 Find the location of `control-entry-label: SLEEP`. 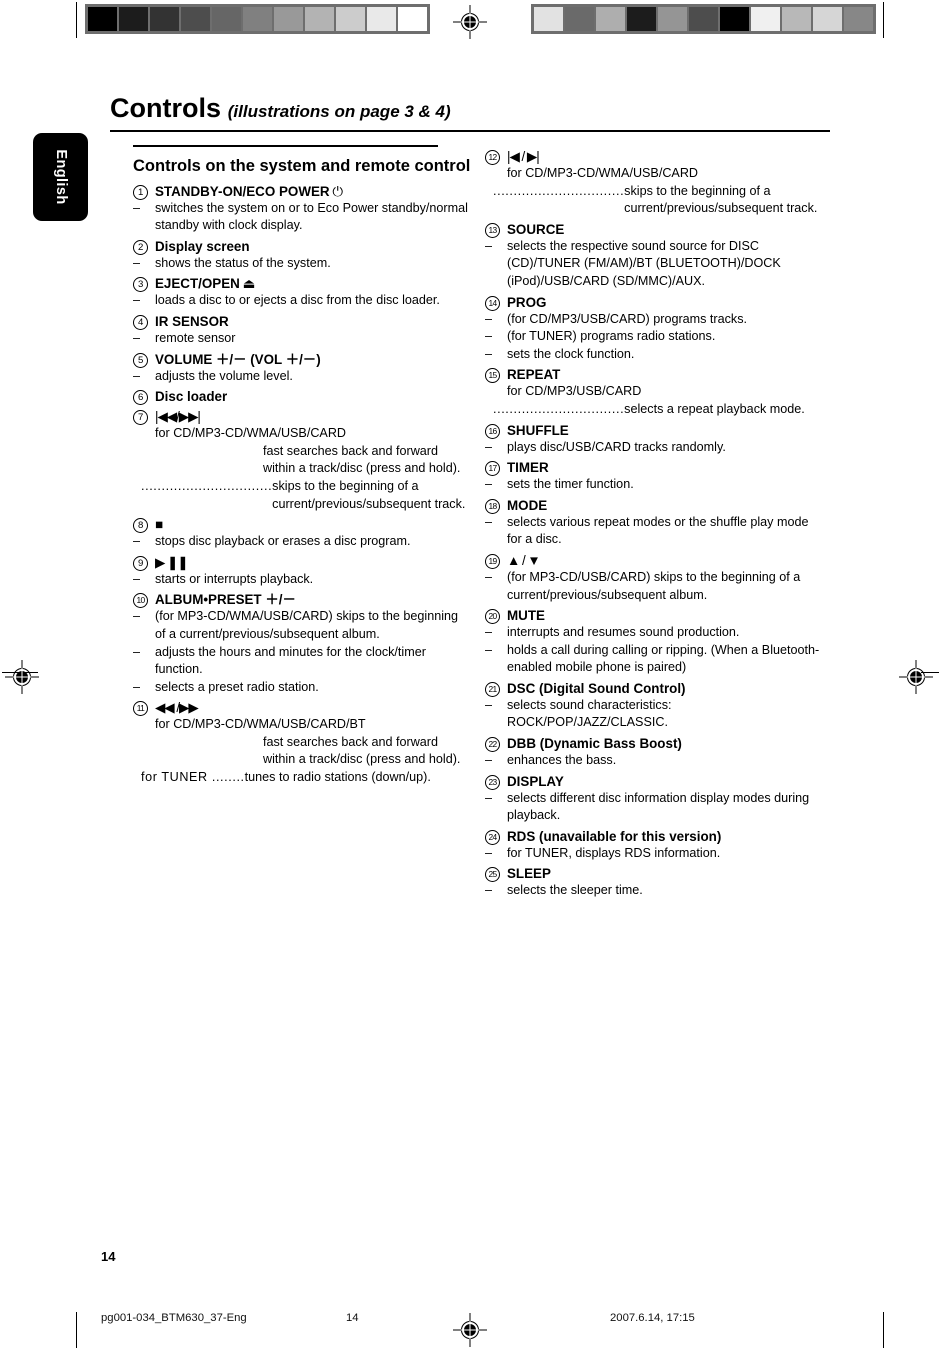

control-entry-label: SLEEP is located at coordinates (665, 873).